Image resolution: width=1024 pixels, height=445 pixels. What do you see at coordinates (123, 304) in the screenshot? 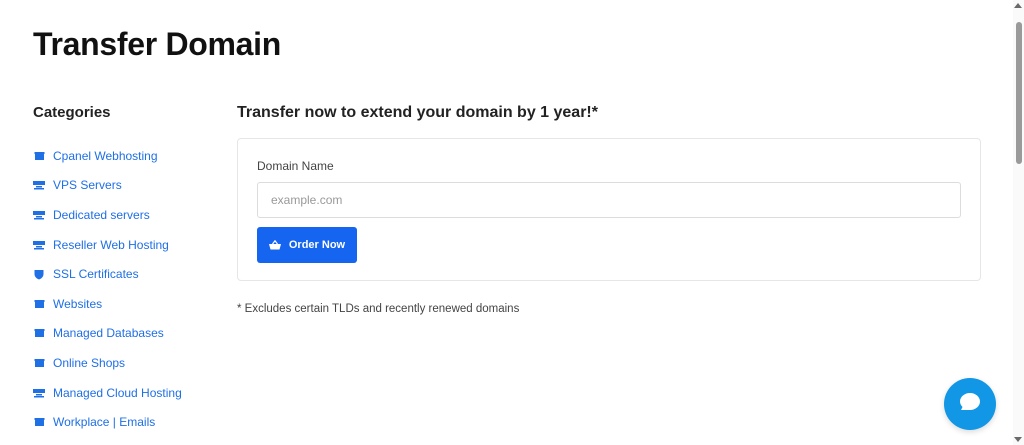
I see `sidebar-item-websites: Websites` at bounding box center [123, 304].